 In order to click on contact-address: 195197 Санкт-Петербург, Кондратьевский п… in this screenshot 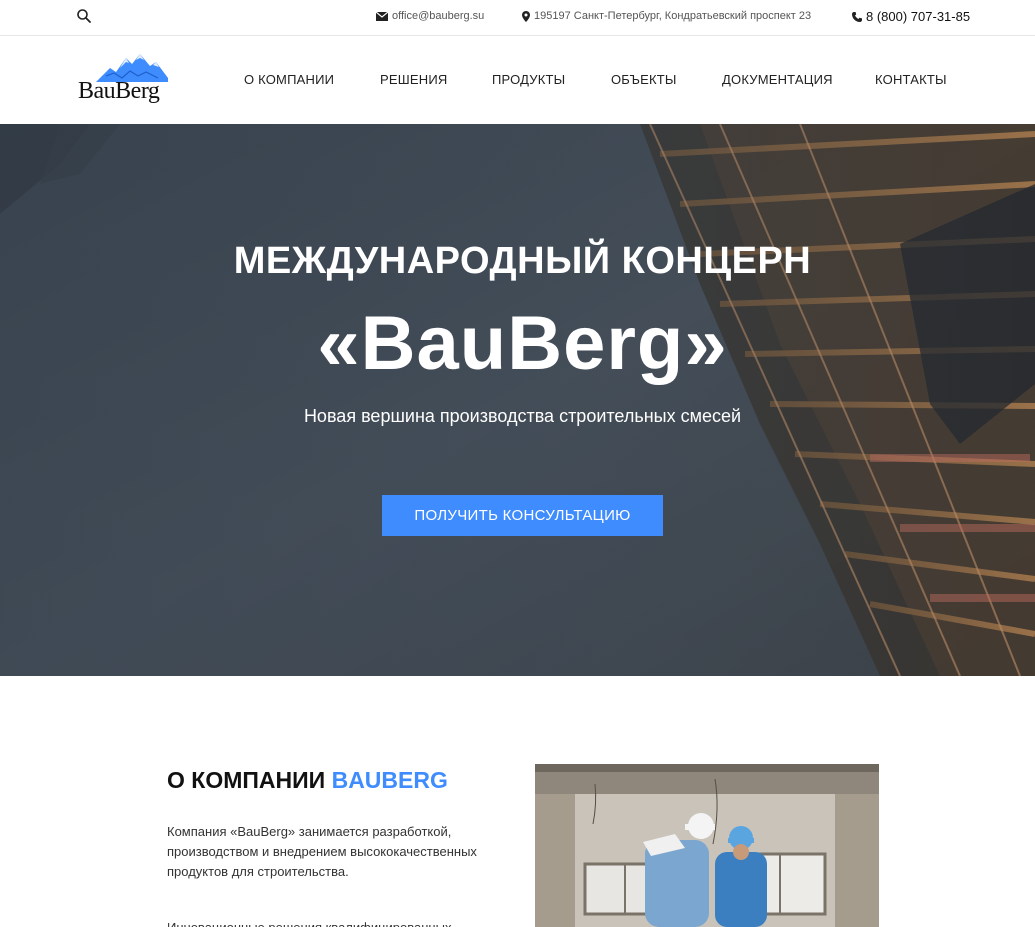, I will do `click(666, 16)`.